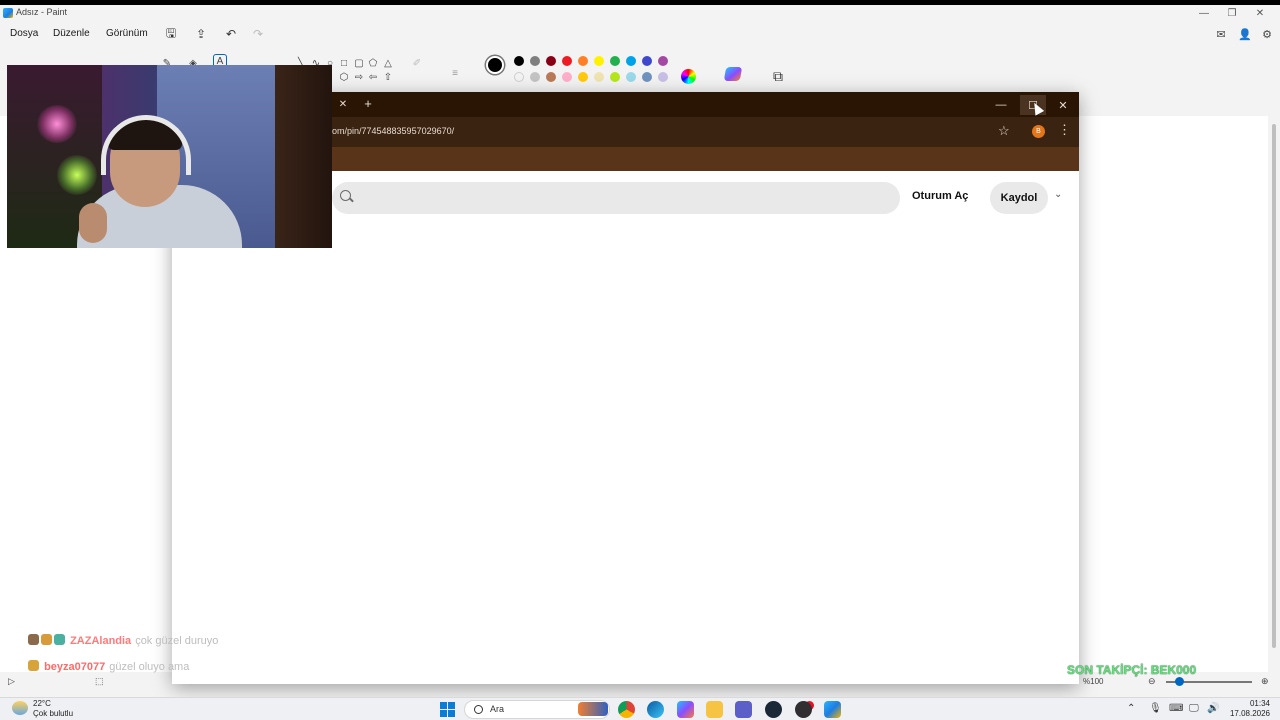 The image size is (1280, 720). Describe the element at coordinates (359, 63) in the screenshot. I see `rounded-rect-shape-icon: ▢` at that location.